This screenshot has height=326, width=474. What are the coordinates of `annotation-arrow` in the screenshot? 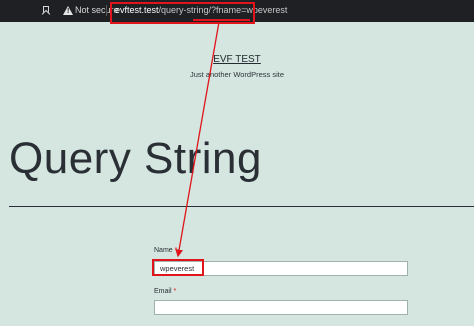 It's located at (197, 139).